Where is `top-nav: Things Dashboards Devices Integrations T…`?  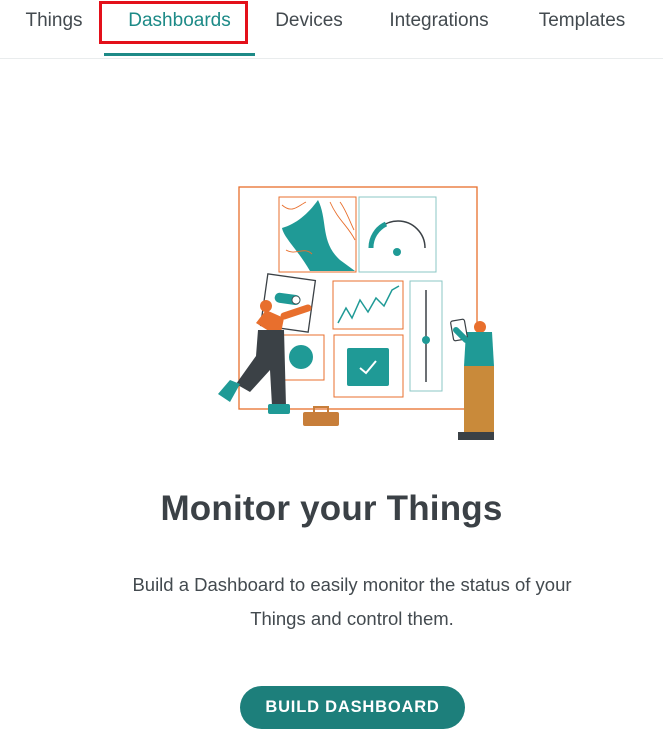
top-nav: Things Dashboards Devices Integrations T… is located at coordinates (331, 29).